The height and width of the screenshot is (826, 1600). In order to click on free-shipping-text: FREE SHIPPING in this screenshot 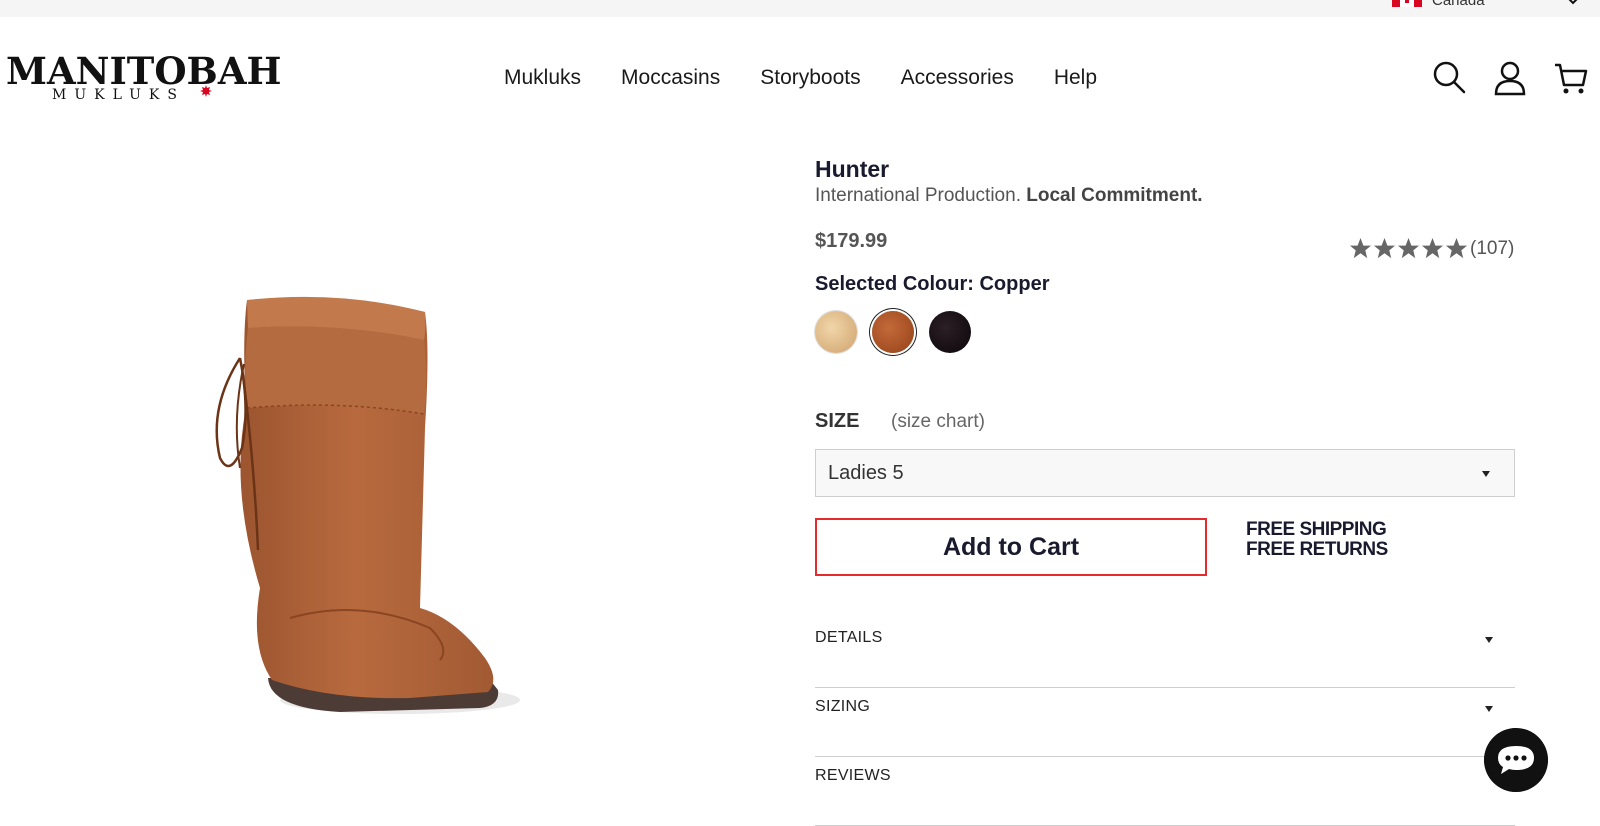, I will do `click(1316, 529)`.